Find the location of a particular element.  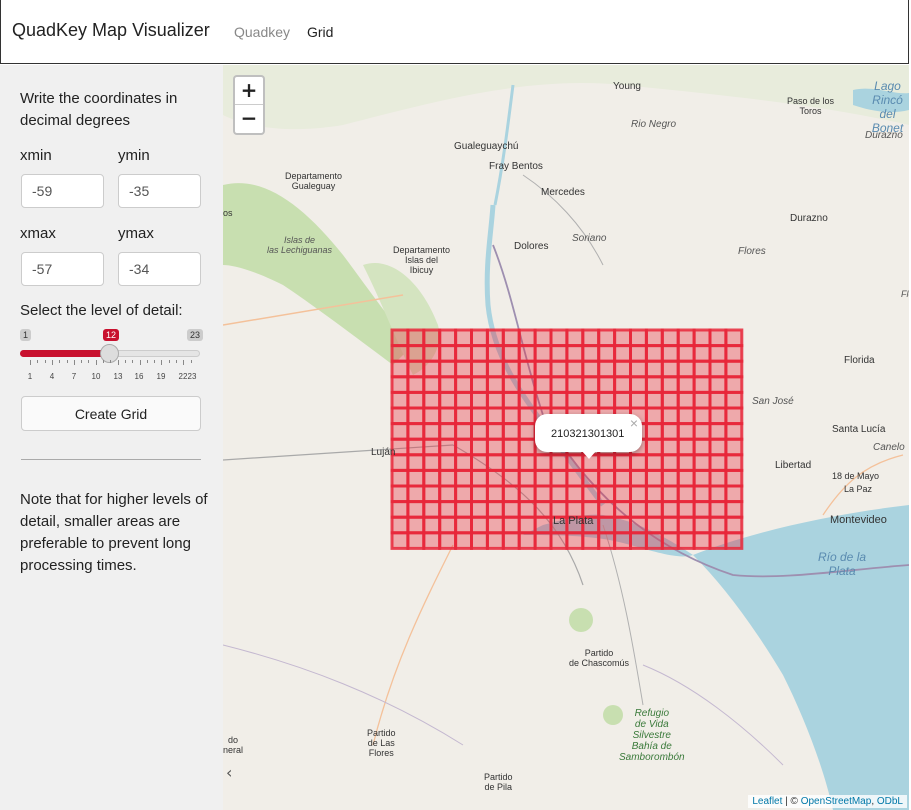

create-grid-button: Create Grid is located at coordinates (111, 413).